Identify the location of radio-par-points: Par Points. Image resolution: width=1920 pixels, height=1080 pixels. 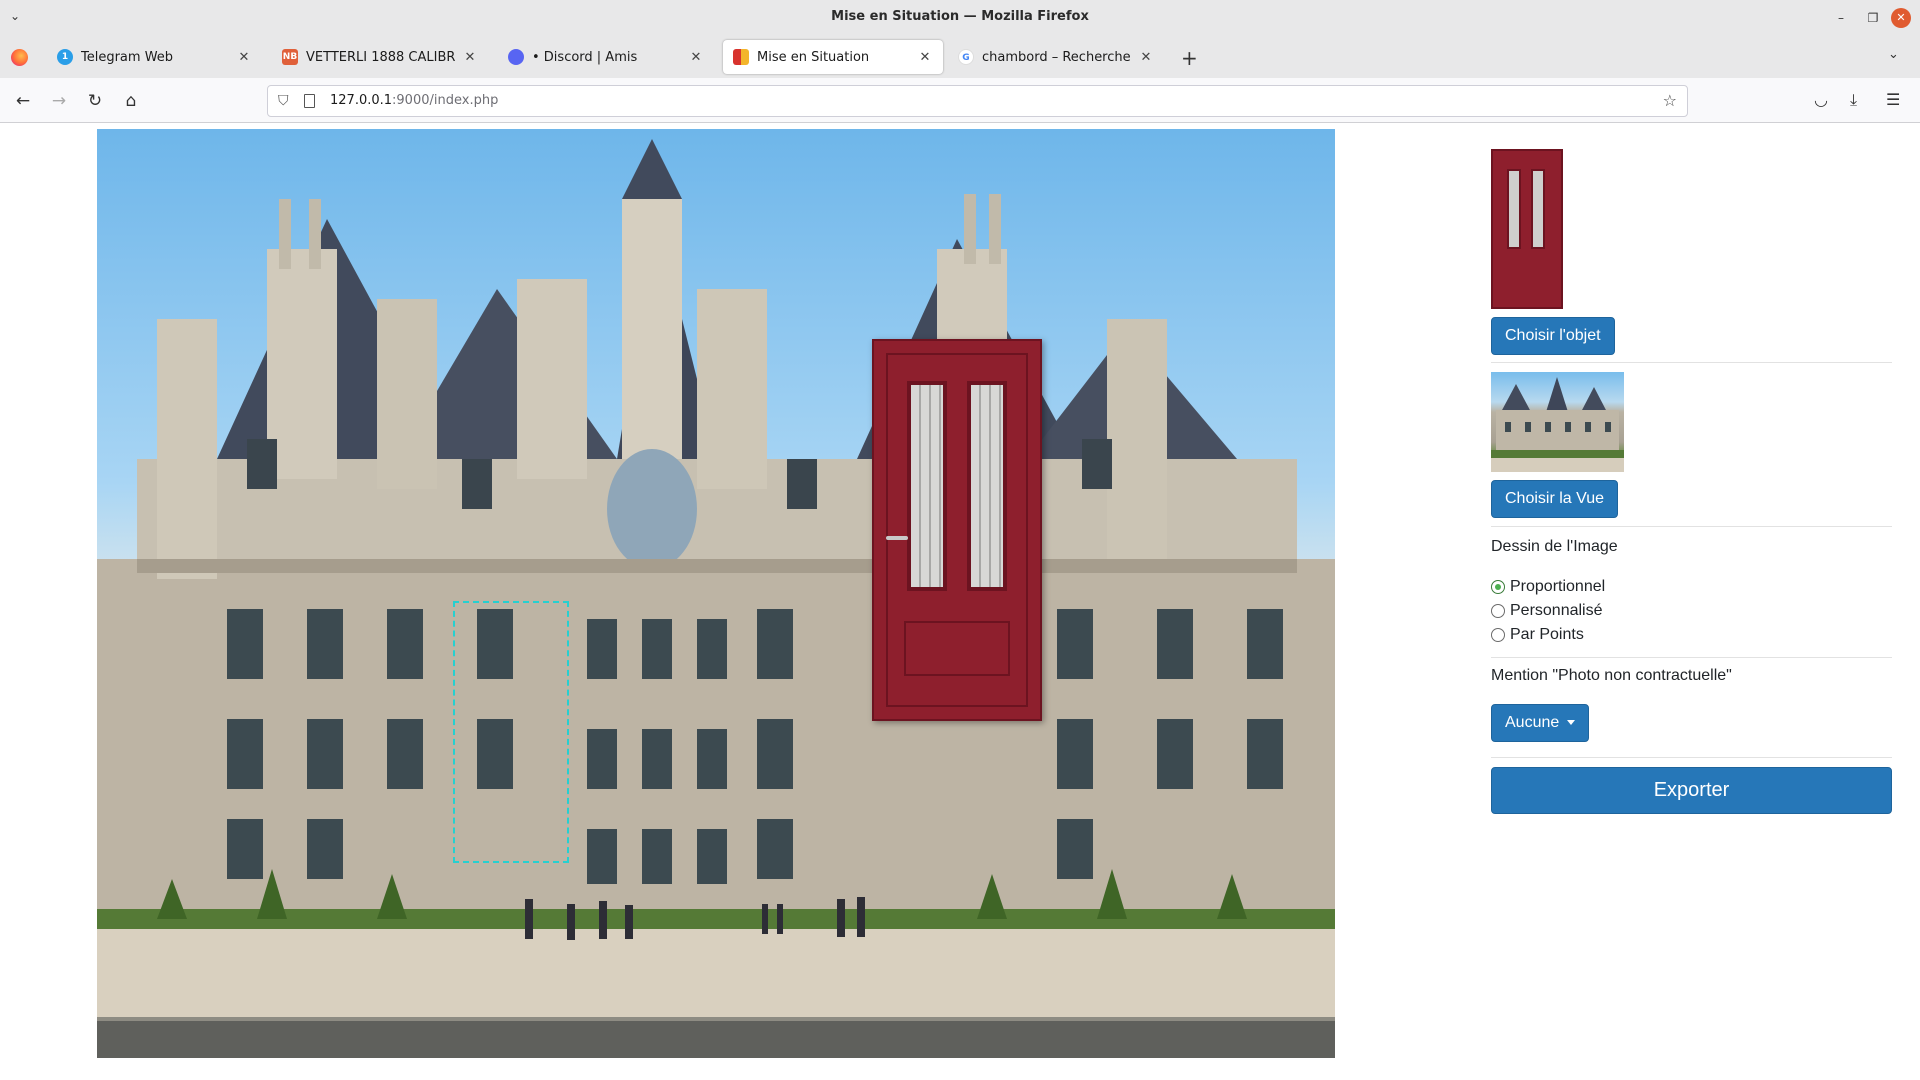
(1537, 635).